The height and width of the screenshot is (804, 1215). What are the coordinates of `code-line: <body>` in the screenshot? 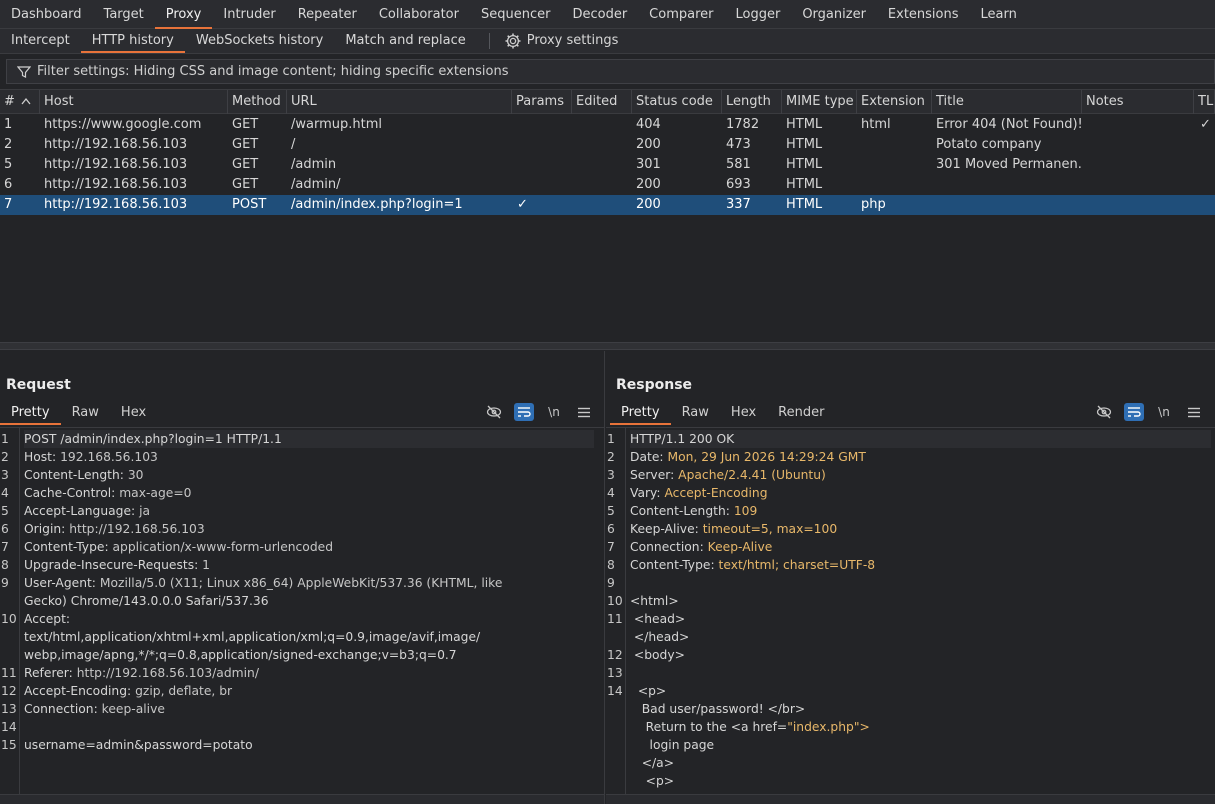 It's located at (657, 655).